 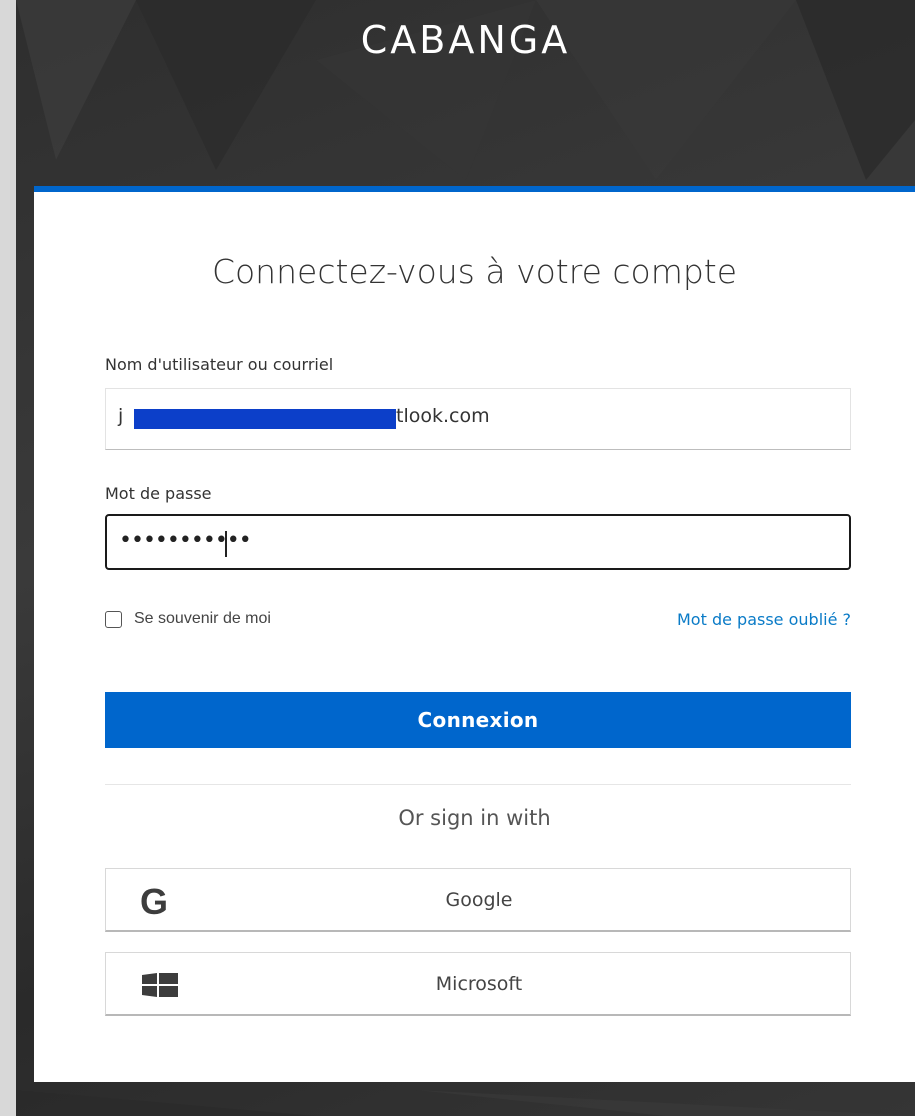 What do you see at coordinates (202, 618) in the screenshot?
I see `remember-label: Se souvenir de moi` at bounding box center [202, 618].